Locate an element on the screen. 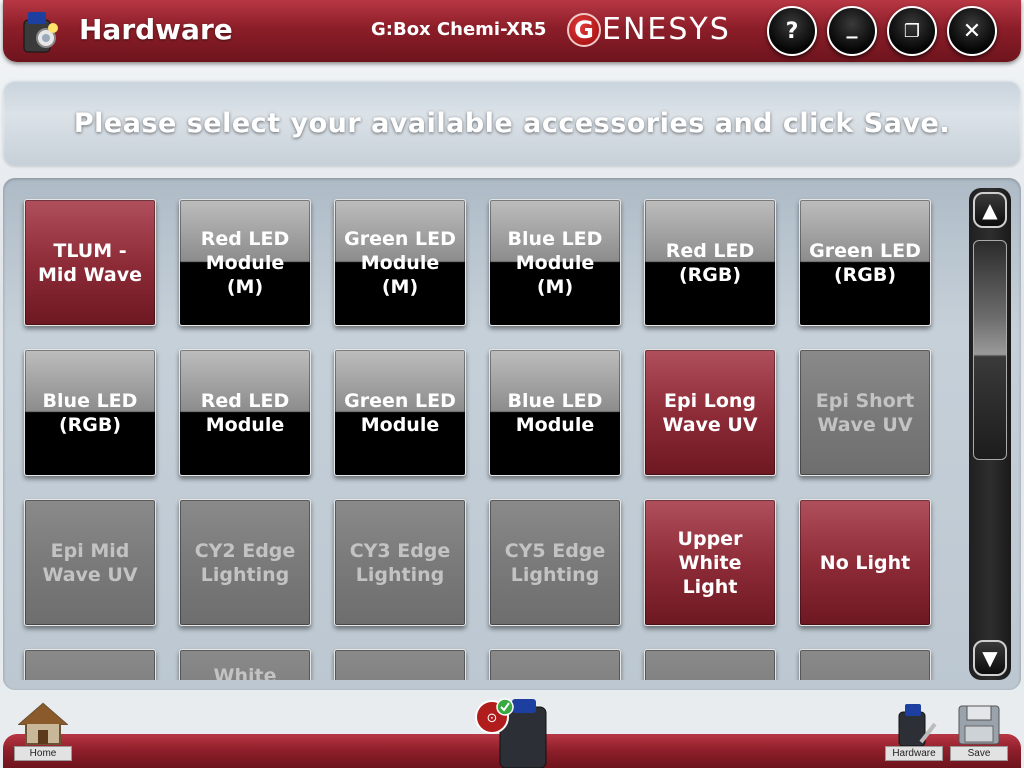  hardware-app-icon is located at coordinates (40, 30).